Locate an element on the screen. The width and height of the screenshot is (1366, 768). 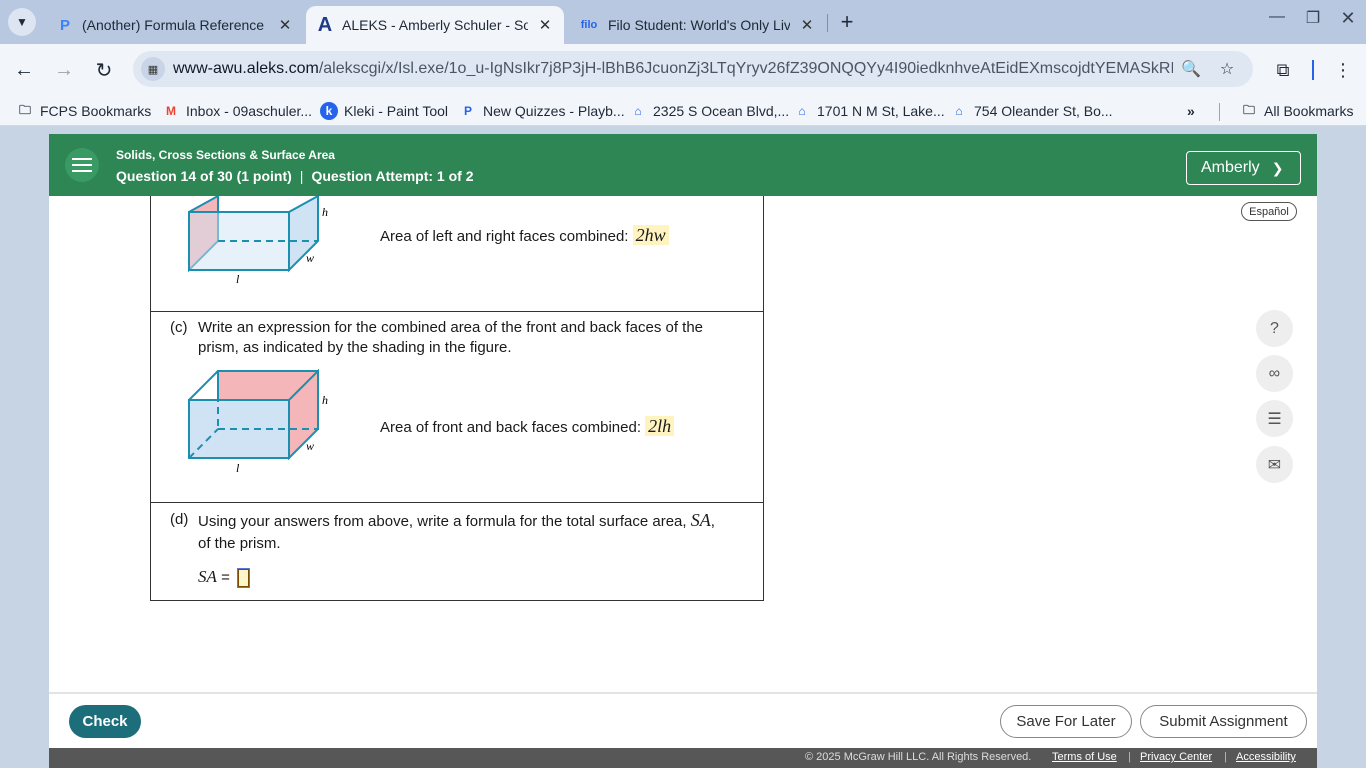
more-bookmarks-button: » is located at coordinates (1191, 111).